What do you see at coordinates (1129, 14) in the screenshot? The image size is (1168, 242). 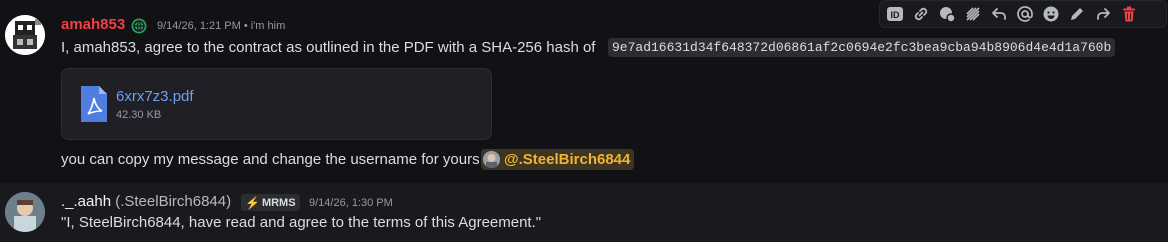 I see `delete-icon` at bounding box center [1129, 14].